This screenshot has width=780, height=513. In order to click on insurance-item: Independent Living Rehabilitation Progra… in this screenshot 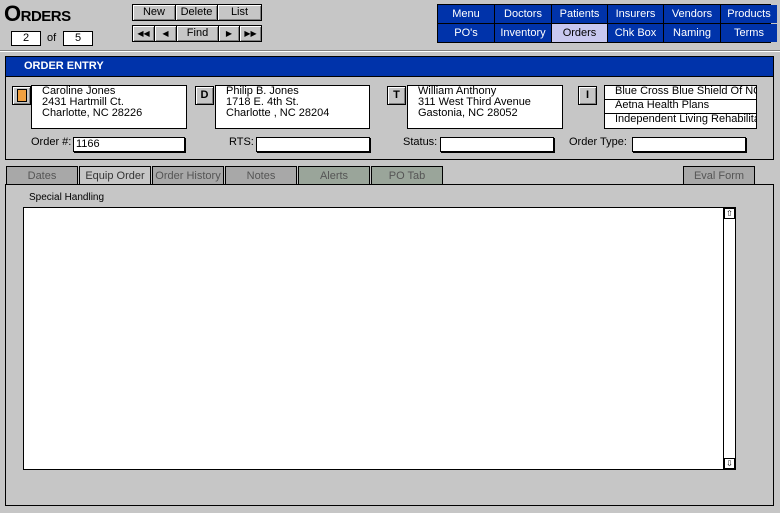, I will do `click(680, 121)`.